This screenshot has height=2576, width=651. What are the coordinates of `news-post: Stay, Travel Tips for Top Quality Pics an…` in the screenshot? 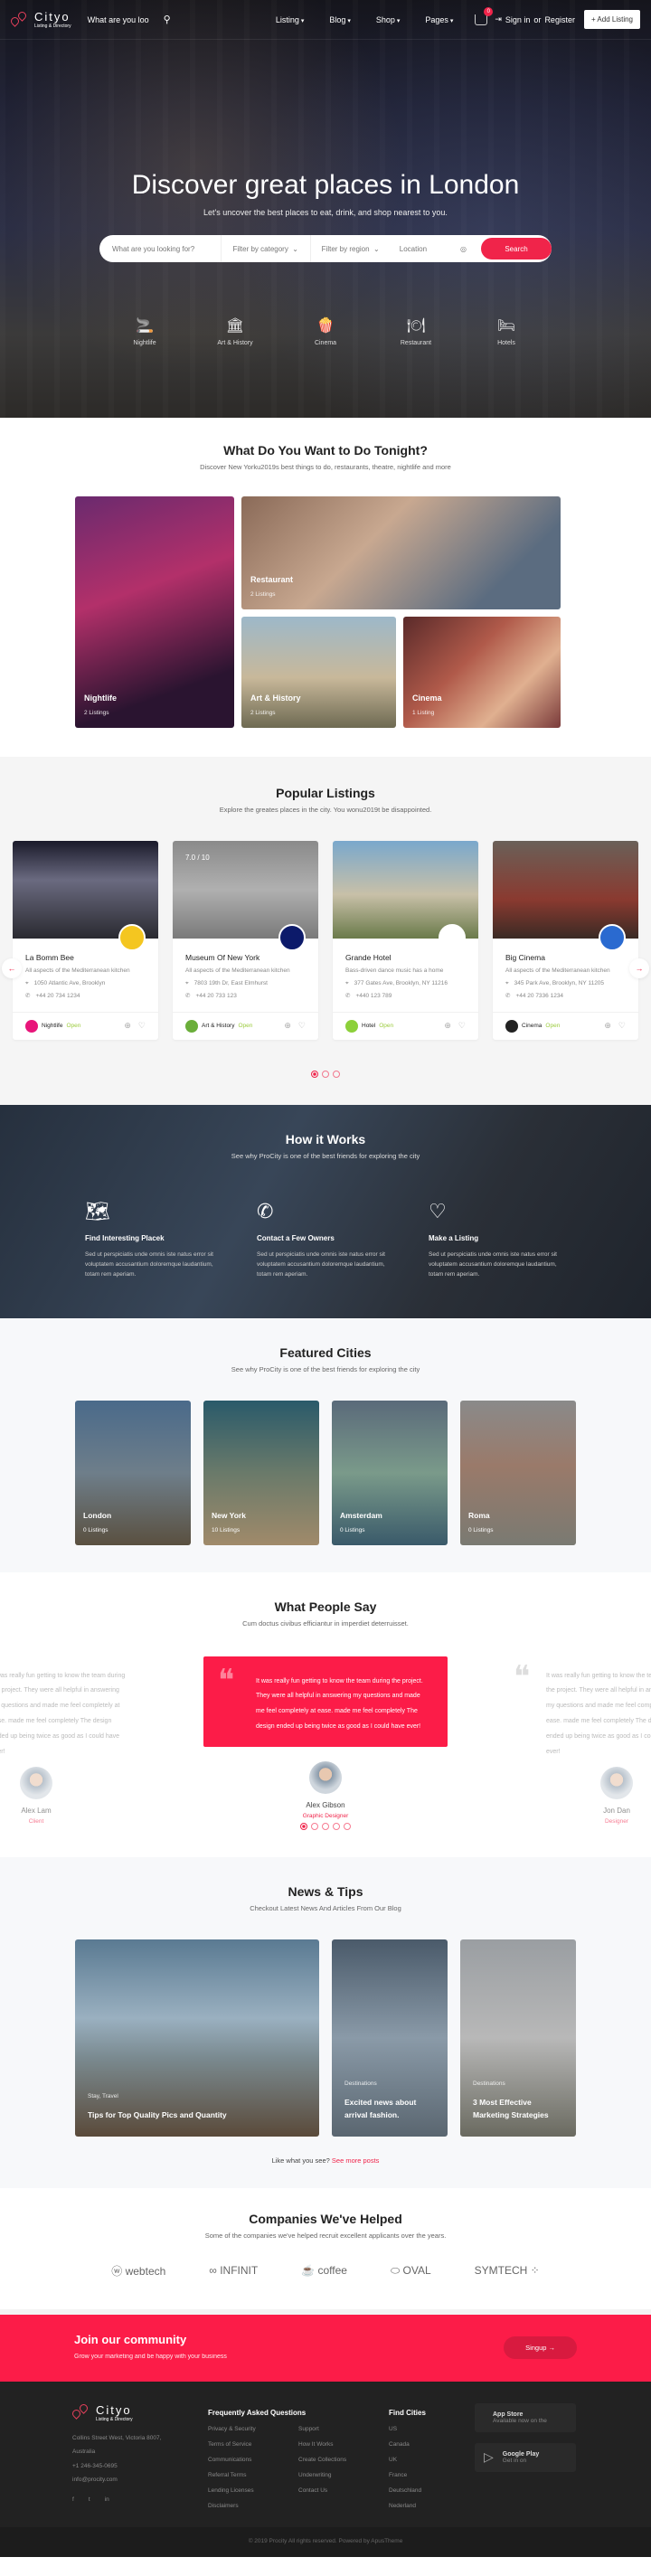 It's located at (197, 2038).